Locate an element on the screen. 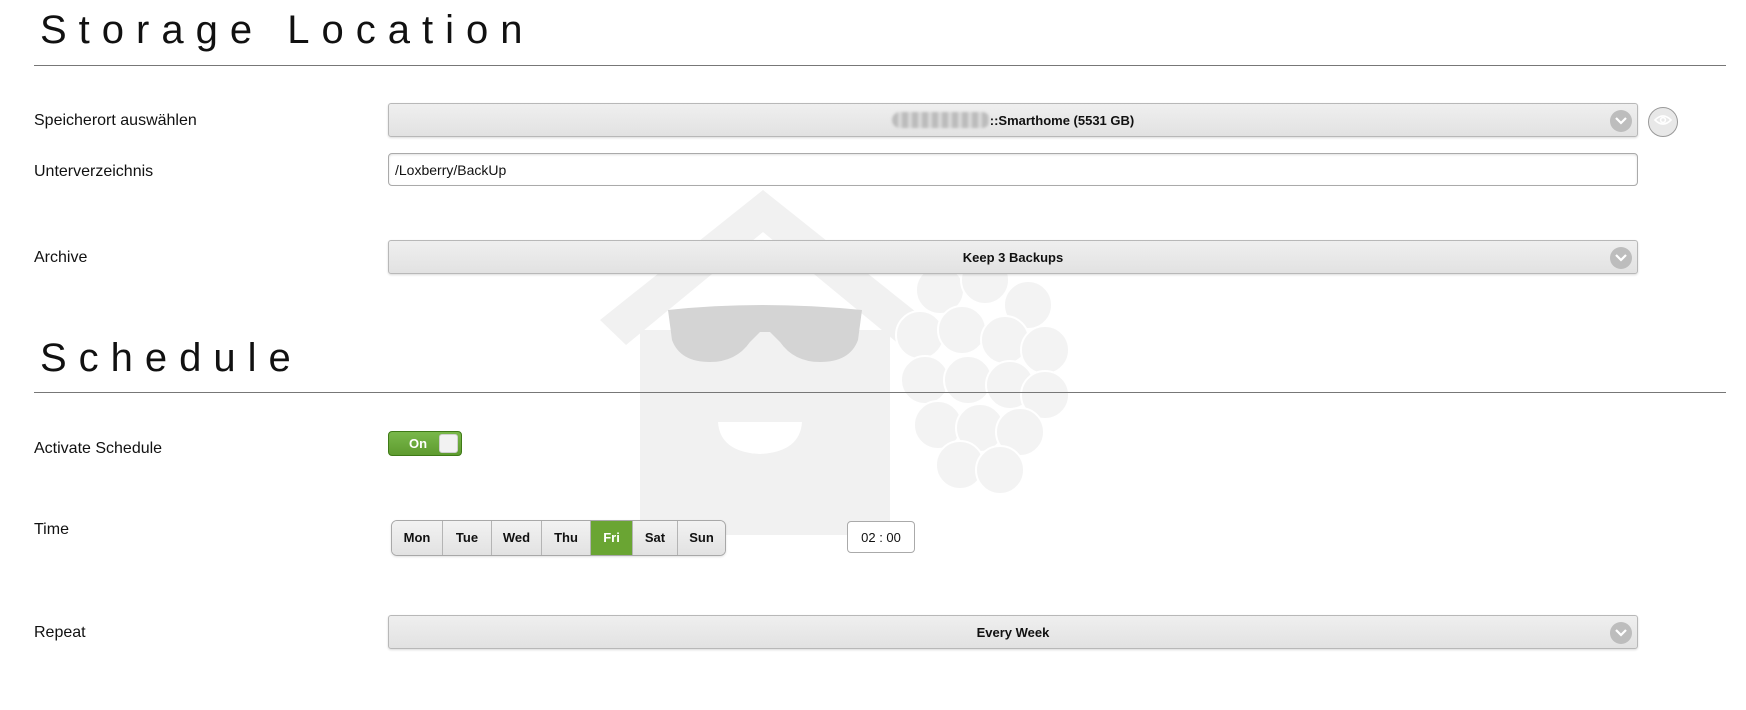 This screenshot has height=710, width=1746. toggle-knob is located at coordinates (448, 443).